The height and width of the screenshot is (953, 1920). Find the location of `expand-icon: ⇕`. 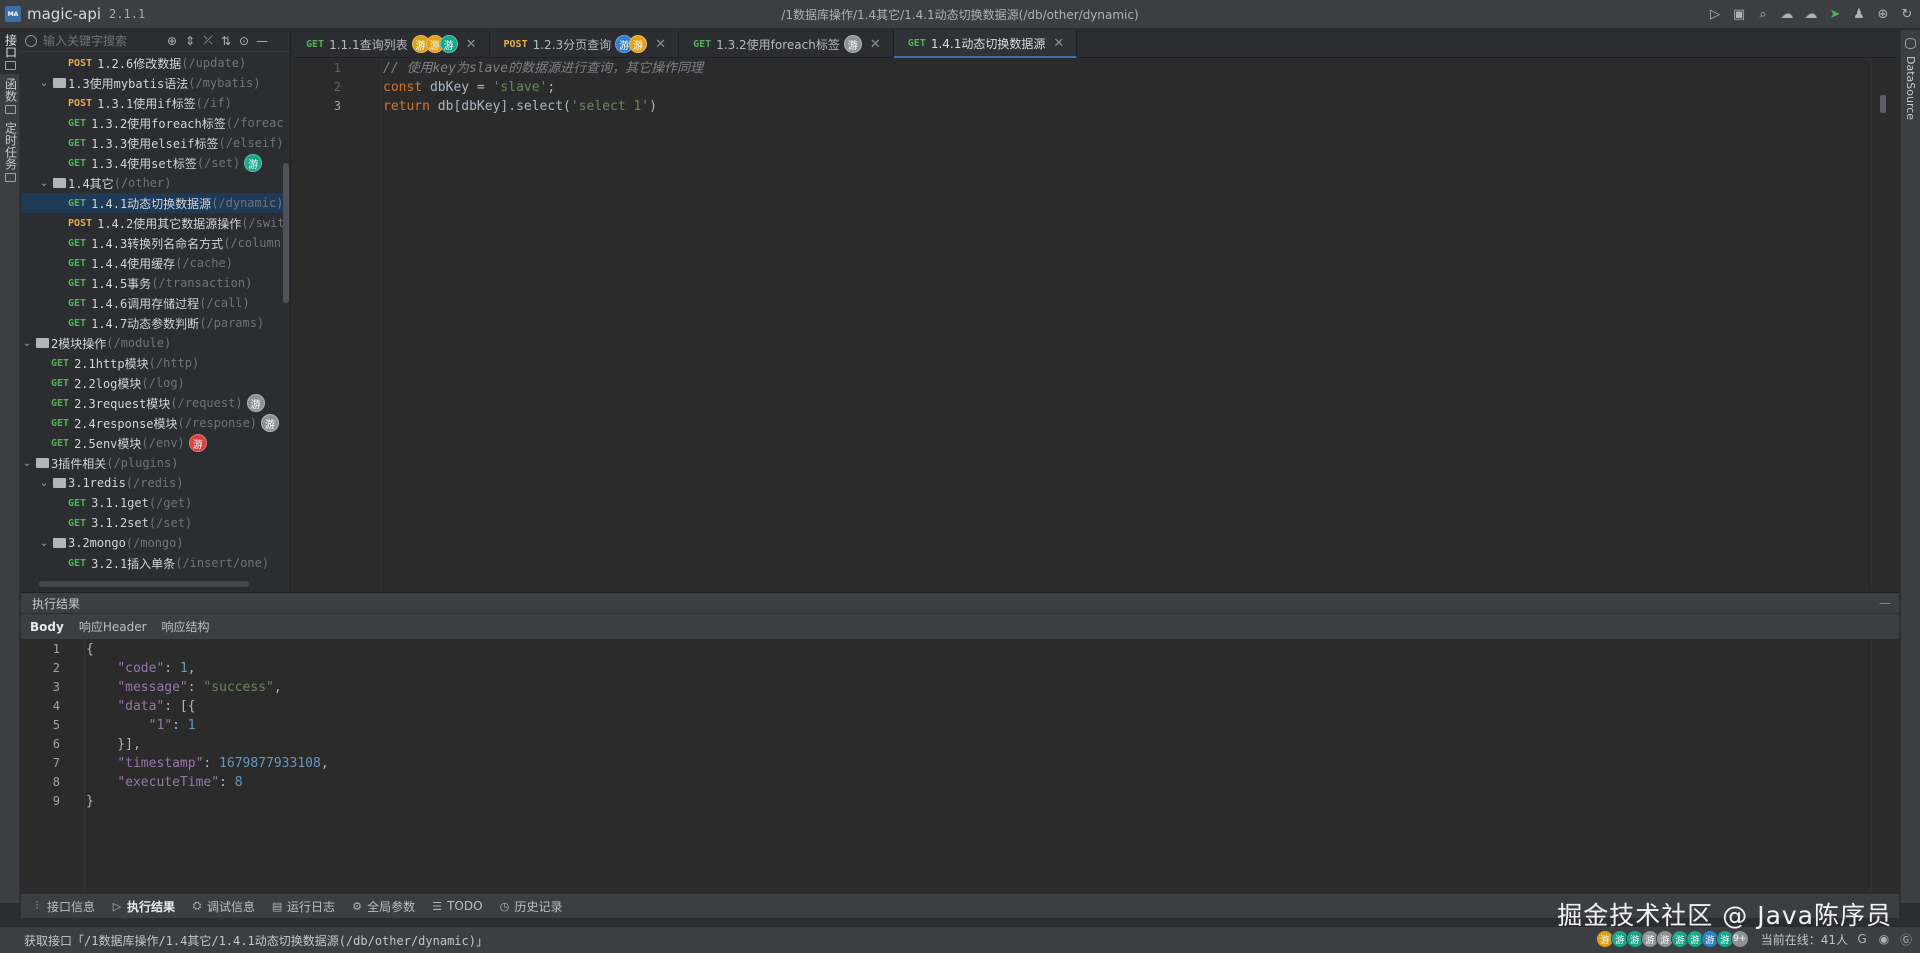

expand-icon: ⇕ is located at coordinates (190, 41).